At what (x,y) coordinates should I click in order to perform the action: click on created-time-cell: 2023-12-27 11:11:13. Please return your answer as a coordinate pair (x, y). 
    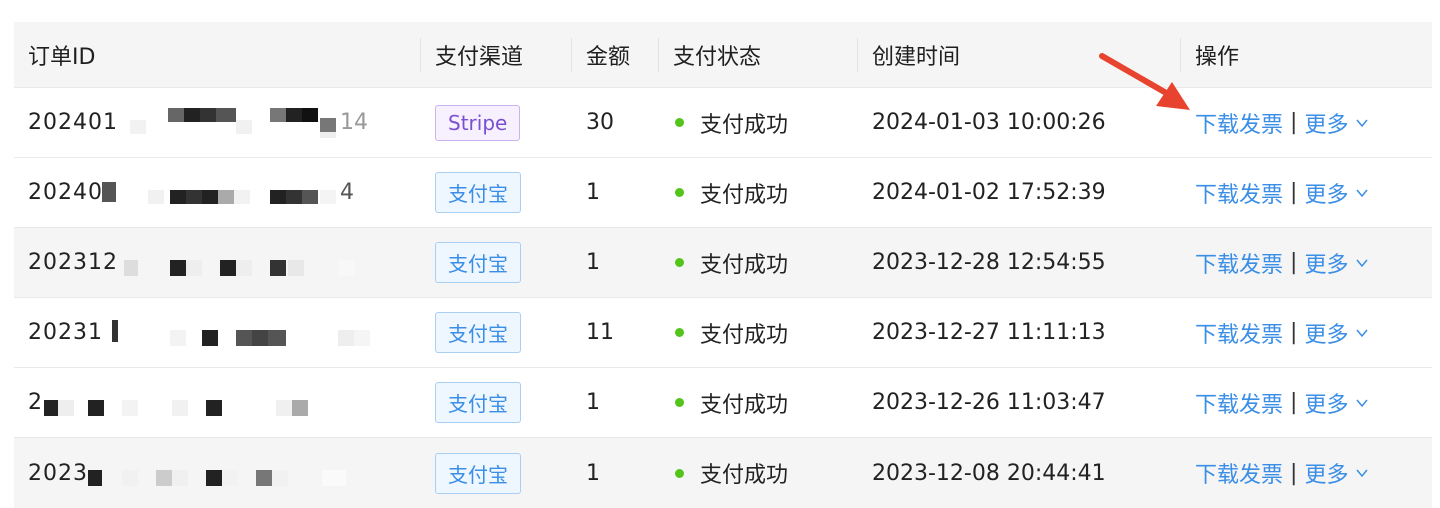
    Looking at the image, I should click on (989, 332).